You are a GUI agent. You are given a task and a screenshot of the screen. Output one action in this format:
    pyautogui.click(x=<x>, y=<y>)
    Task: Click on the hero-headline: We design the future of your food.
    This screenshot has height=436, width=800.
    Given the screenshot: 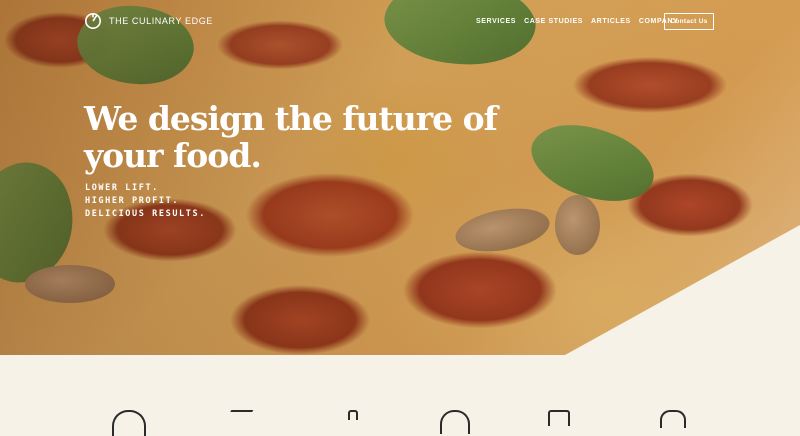 What is the action you would take?
    pyautogui.click(x=294, y=137)
    